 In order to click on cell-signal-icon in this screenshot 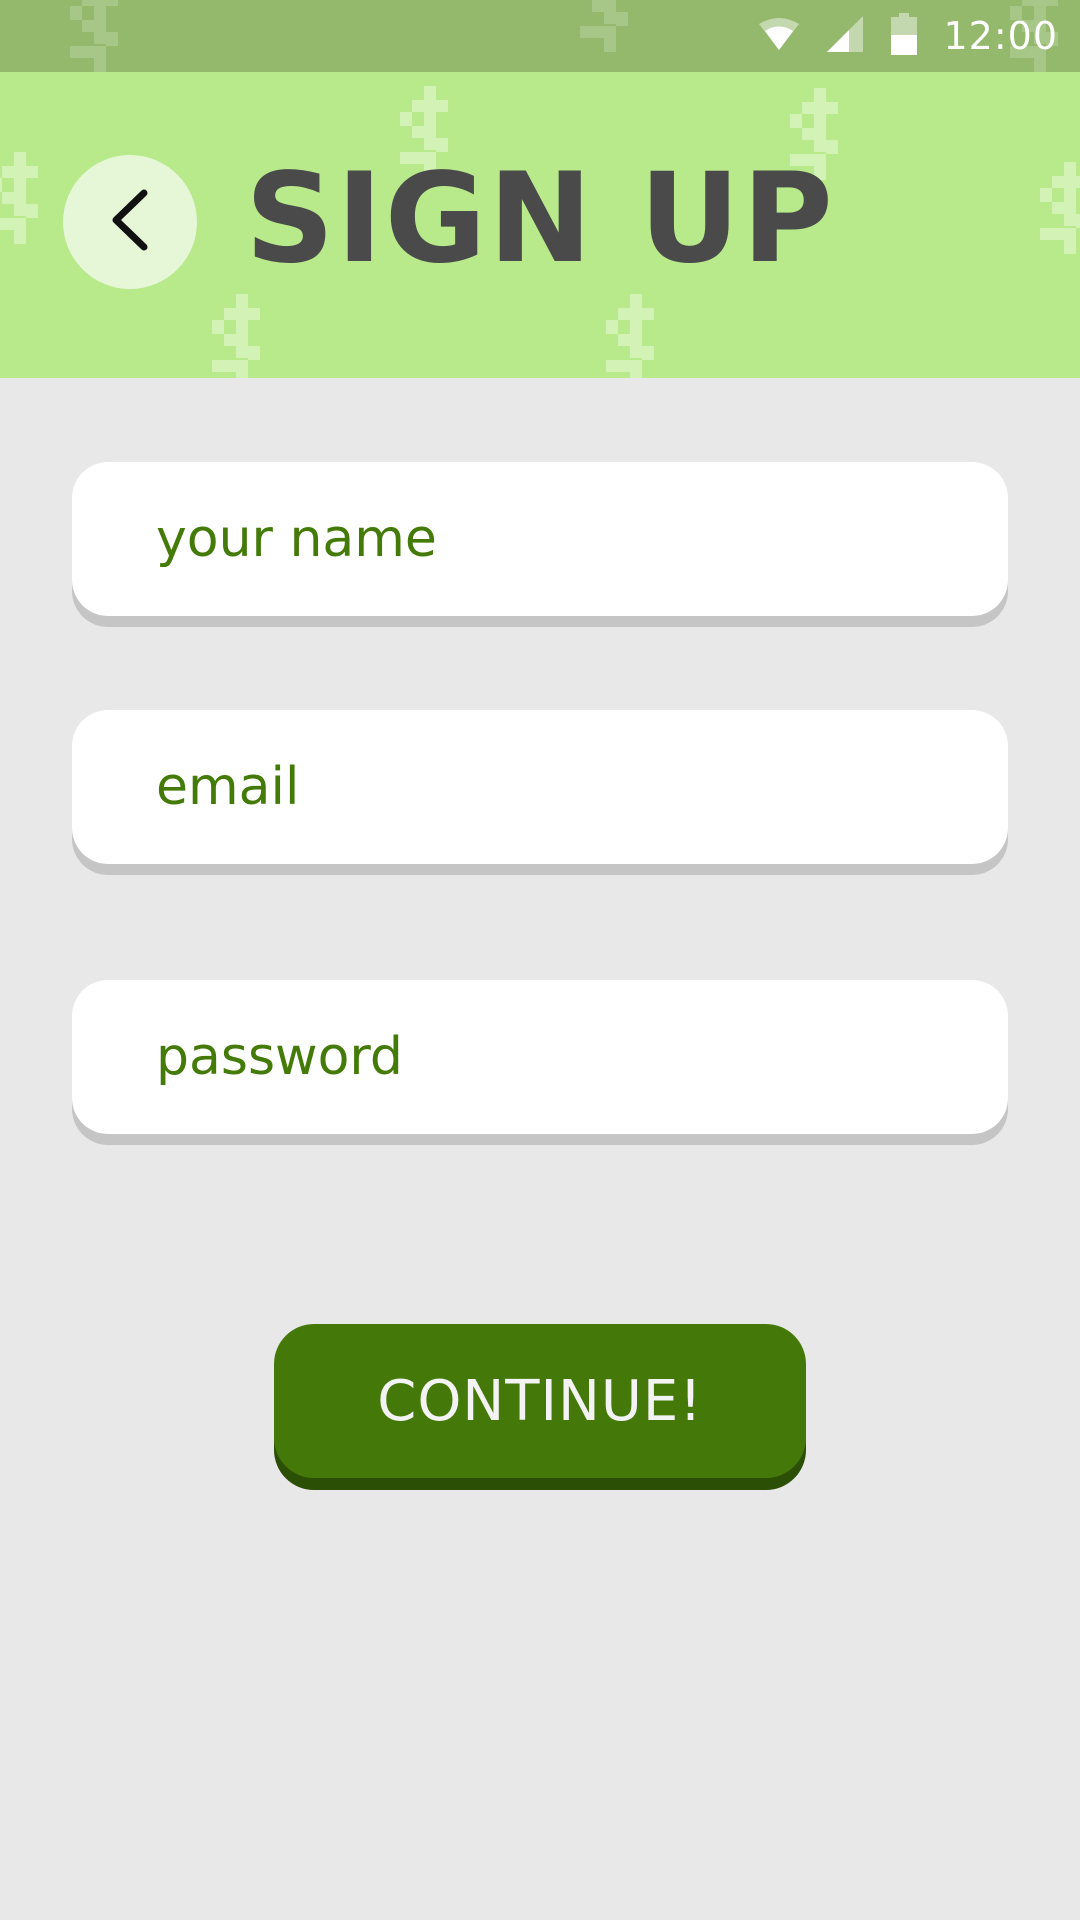, I will do `click(846, 36)`.